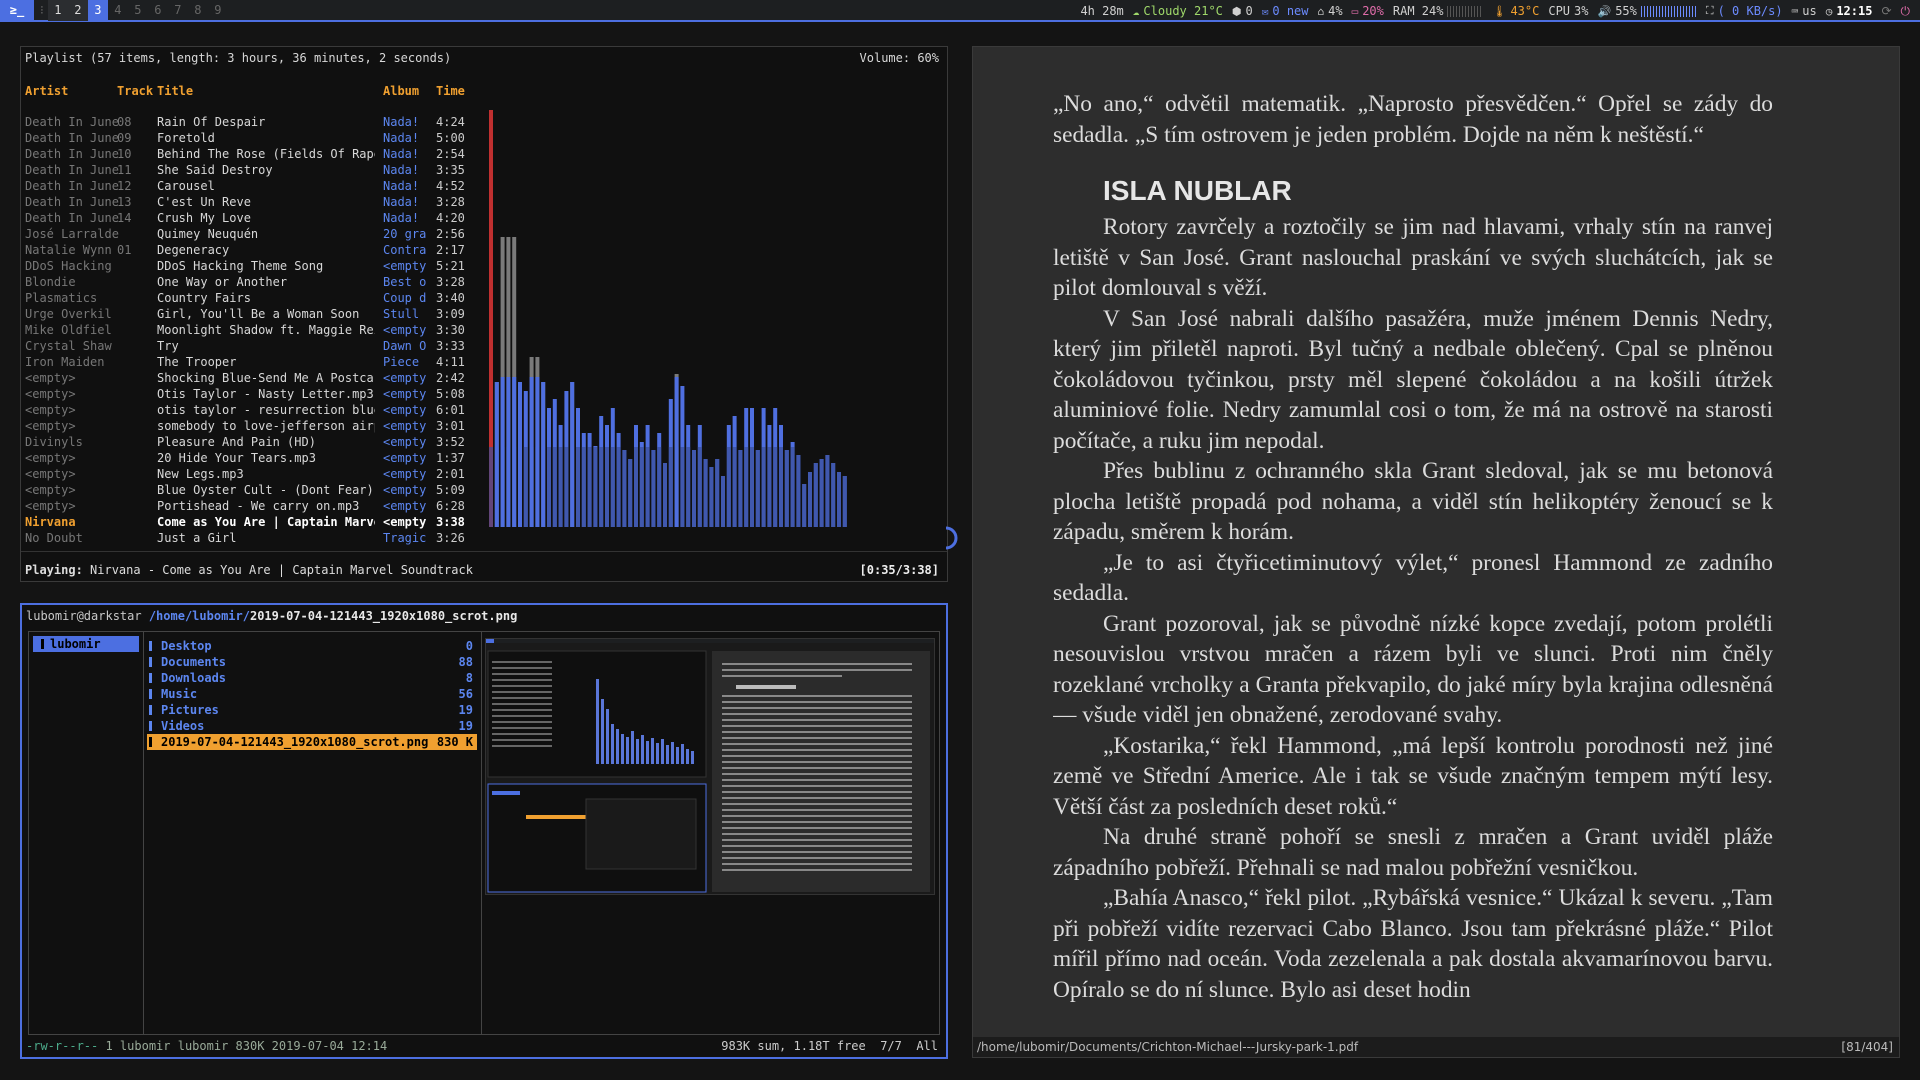 The width and height of the screenshot is (1920, 1080). What do you see at coordinates (255, 91) in the screenshot?
I see `playlist-header: Artist Track Title Album Time` at bounding box center [255, 91].